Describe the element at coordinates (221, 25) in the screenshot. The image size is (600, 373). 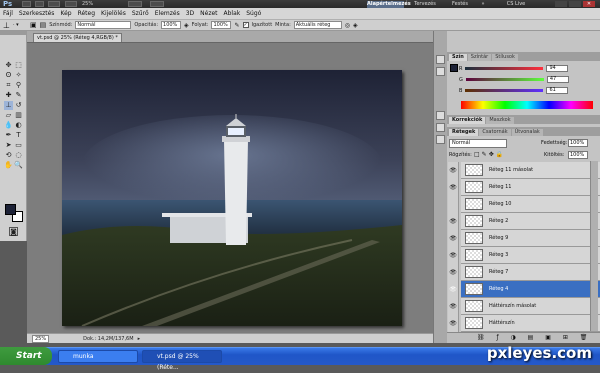
I see `flow-input: 100%` at that location.